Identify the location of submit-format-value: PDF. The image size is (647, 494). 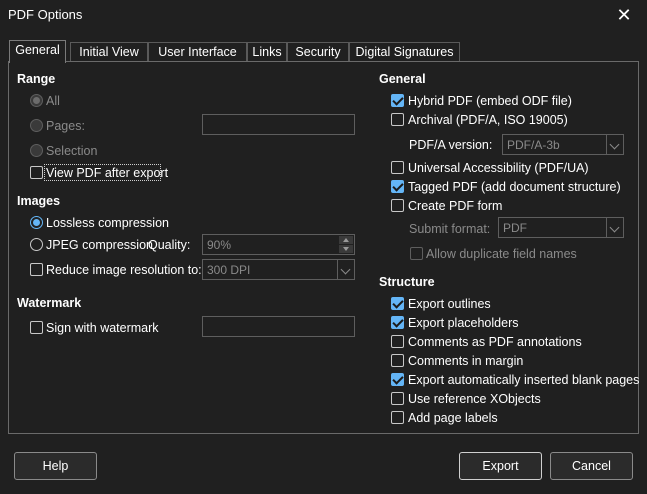
(515, 228).